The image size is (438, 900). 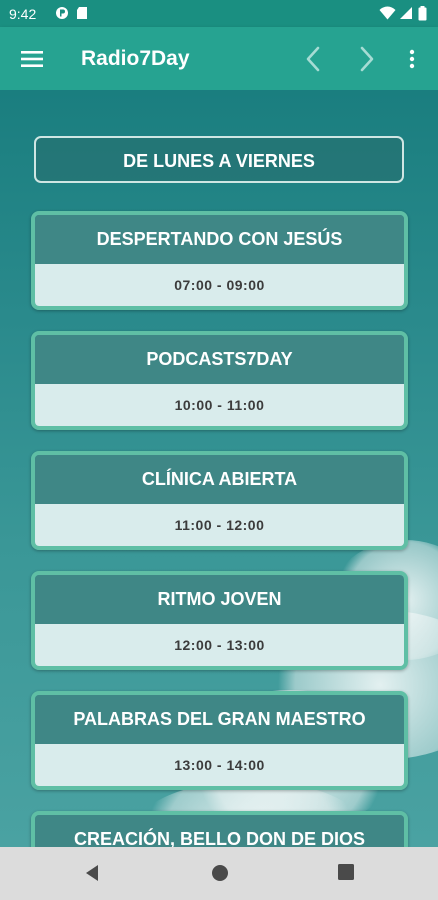 I want to click on status-bar: 9:42, so click(x=219, y=13).